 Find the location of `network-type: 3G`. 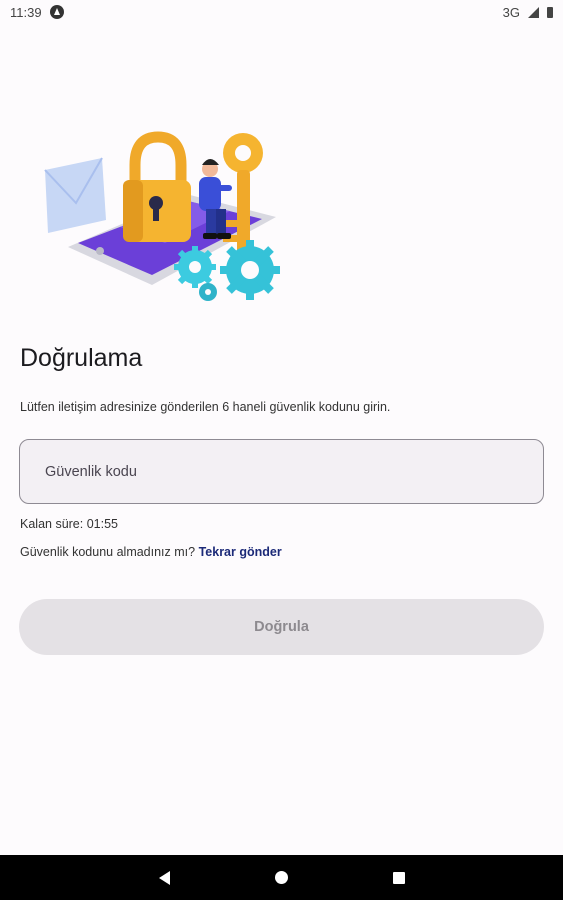

network-type: 3G is located at coordinates (511, 12).